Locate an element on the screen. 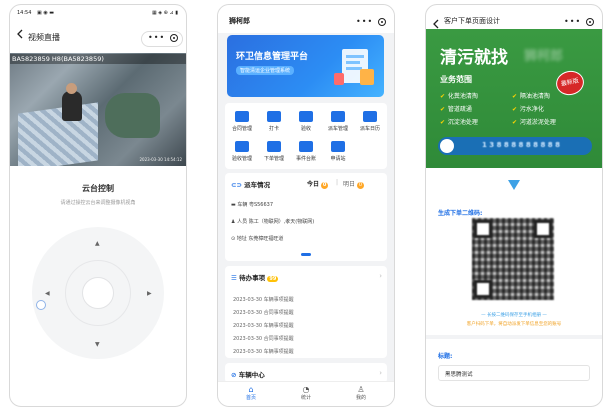  service-item: ✔ 污水净化 is located at coordinates (528, 108).